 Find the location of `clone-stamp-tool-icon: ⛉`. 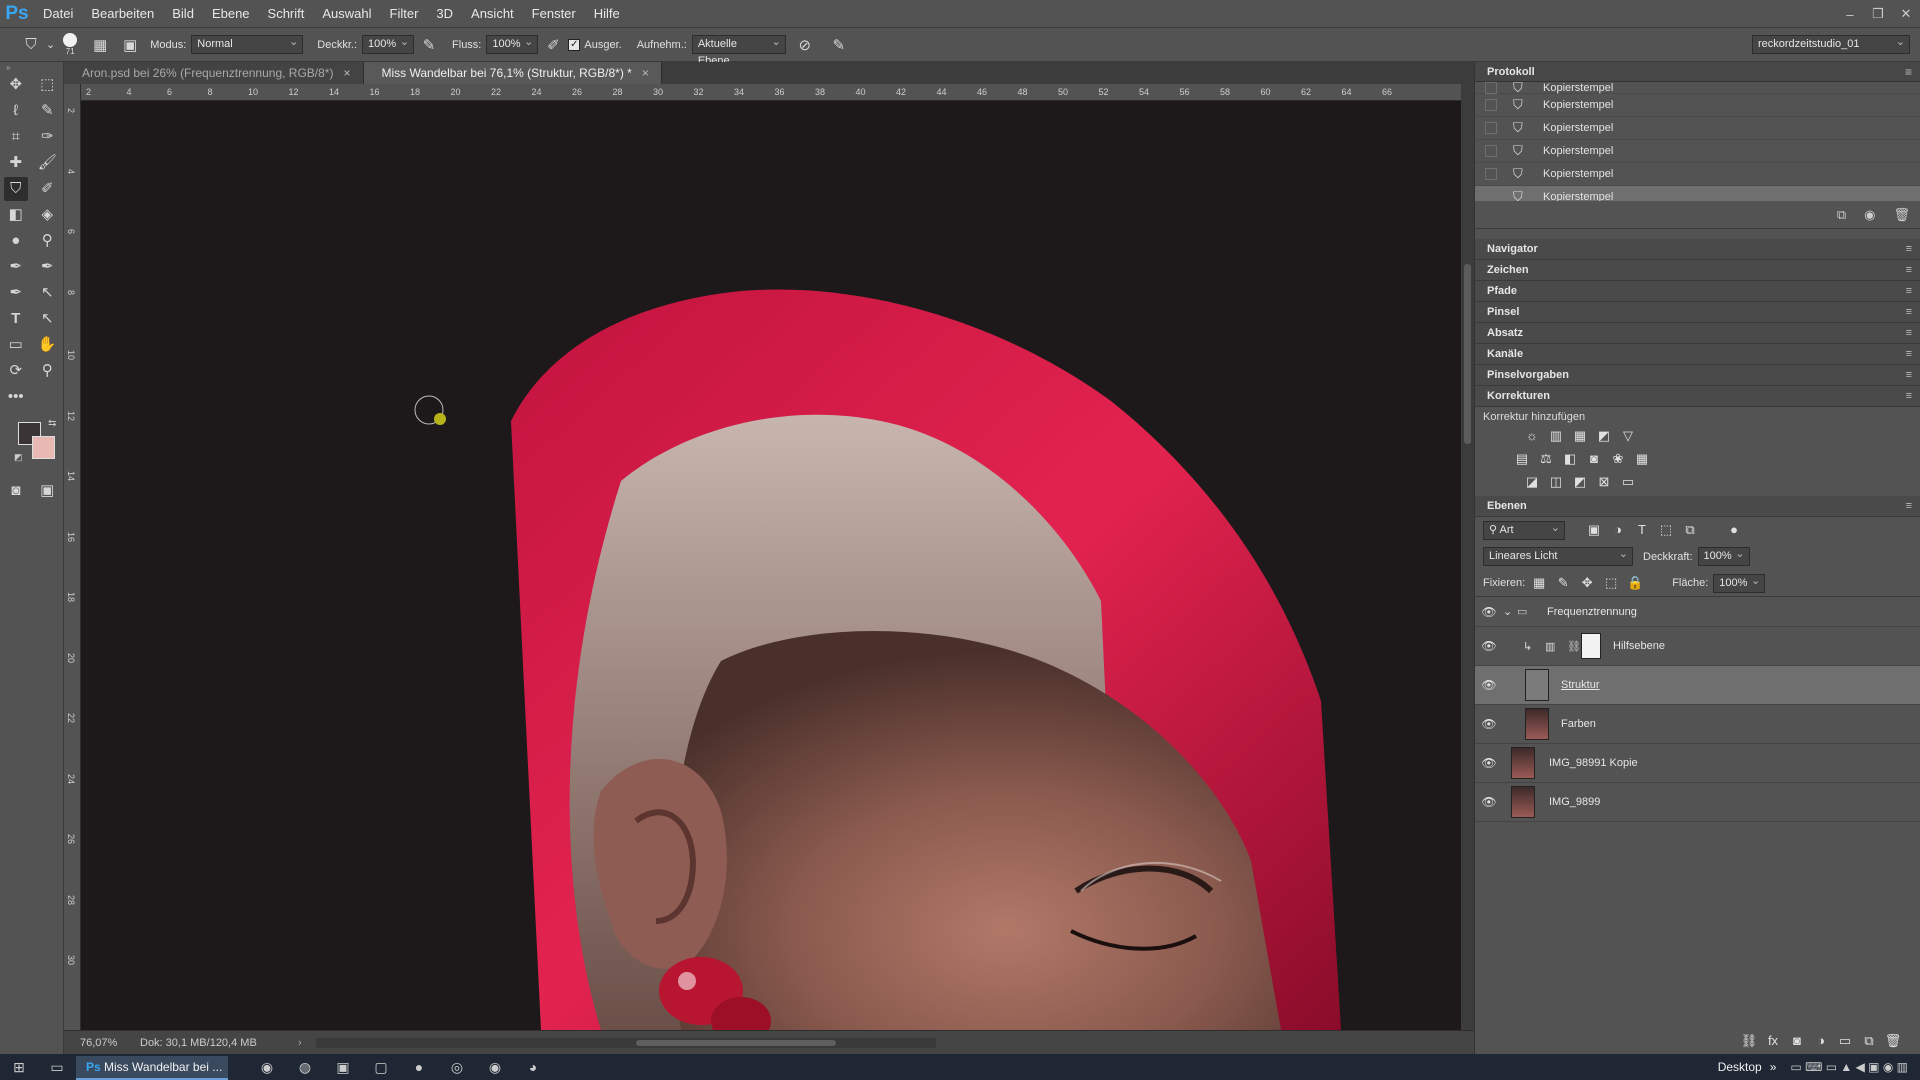

clone-stamp-tool-icon: ⛉ is located at coordinates (31, 44).